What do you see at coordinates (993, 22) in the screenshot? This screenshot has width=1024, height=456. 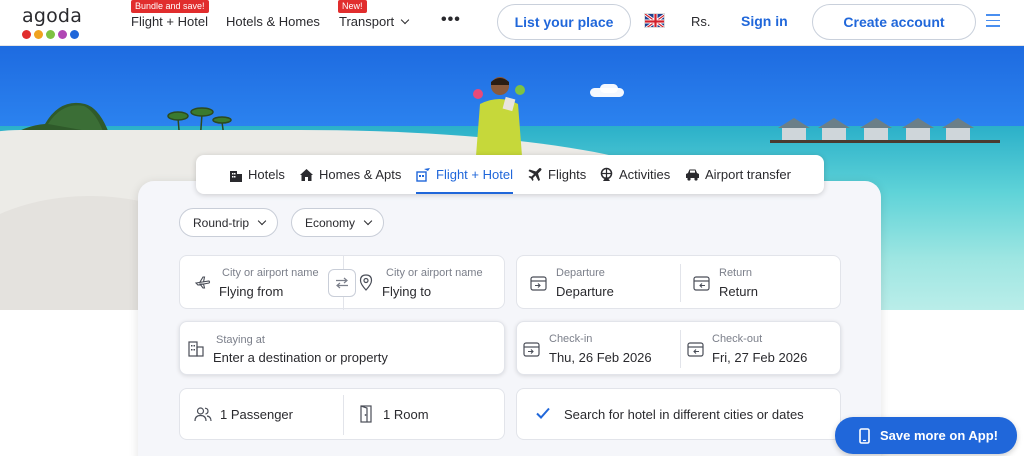 I see `hamburger-menu-icon` at bounding box center [993, 22].